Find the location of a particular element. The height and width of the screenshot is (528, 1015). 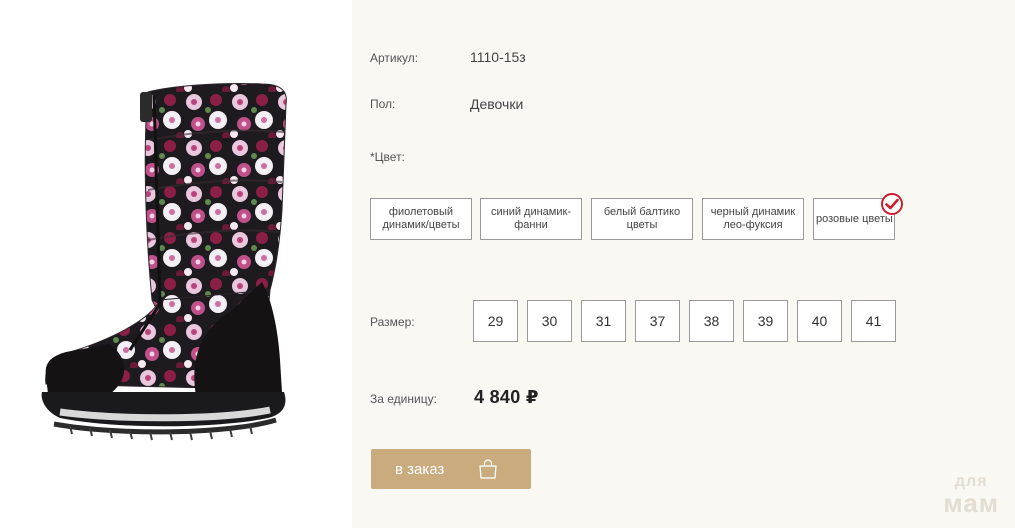

color-option-line2: фанни is located at coordinates (531, 225).